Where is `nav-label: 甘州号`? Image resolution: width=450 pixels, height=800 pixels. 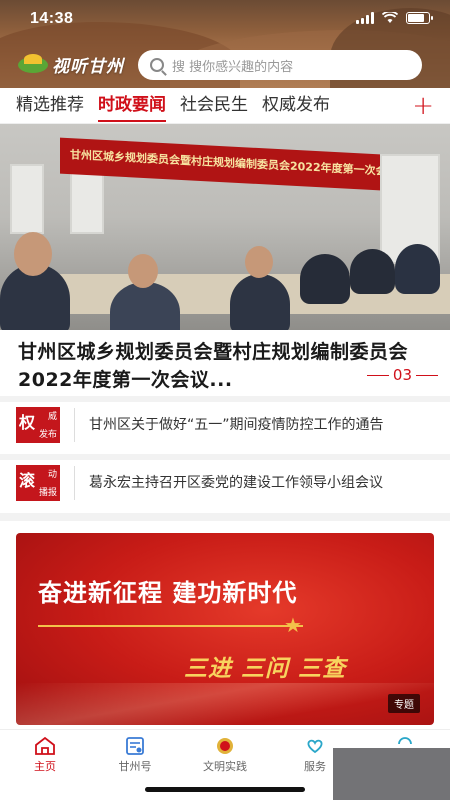 nav-label: 甘州号 is located at coordinates (135, 766).